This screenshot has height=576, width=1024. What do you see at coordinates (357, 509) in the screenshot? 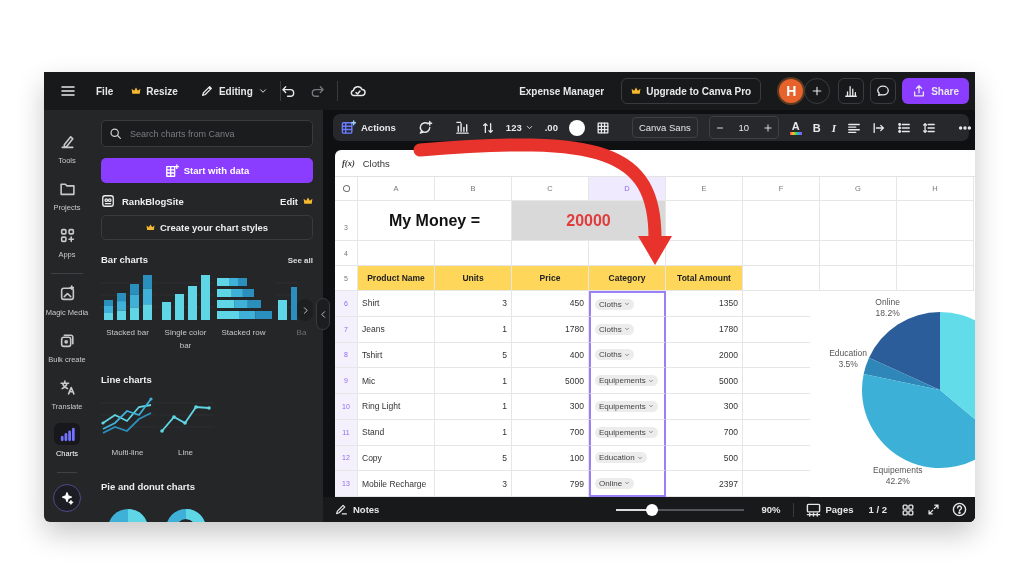
I see `notes-button: Notes` at bounding box center [357, 509].